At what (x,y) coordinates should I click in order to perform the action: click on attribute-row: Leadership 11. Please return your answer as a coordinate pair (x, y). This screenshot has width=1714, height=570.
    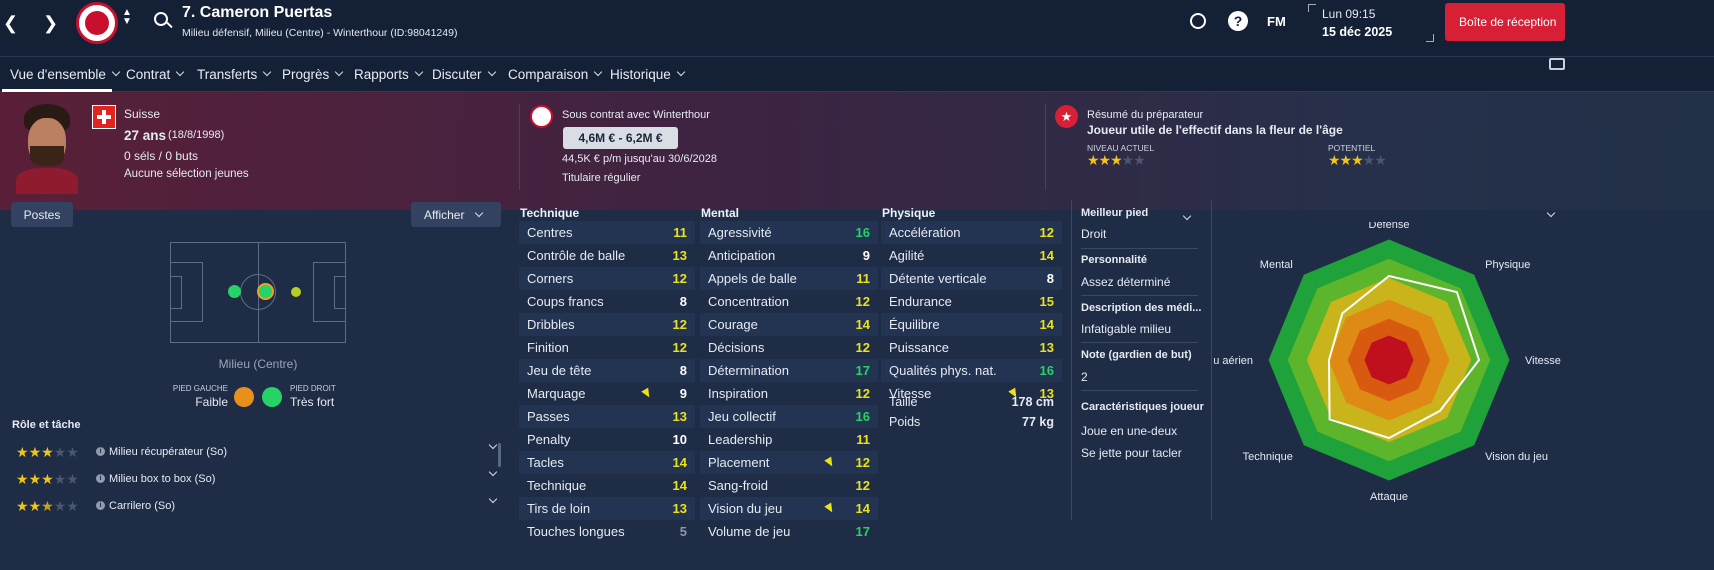
    Looking at the image, I should click on (789, 439).